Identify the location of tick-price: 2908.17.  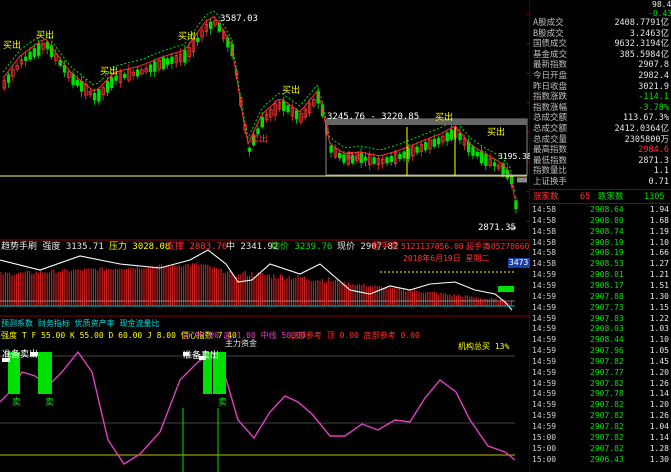
(607, 285).